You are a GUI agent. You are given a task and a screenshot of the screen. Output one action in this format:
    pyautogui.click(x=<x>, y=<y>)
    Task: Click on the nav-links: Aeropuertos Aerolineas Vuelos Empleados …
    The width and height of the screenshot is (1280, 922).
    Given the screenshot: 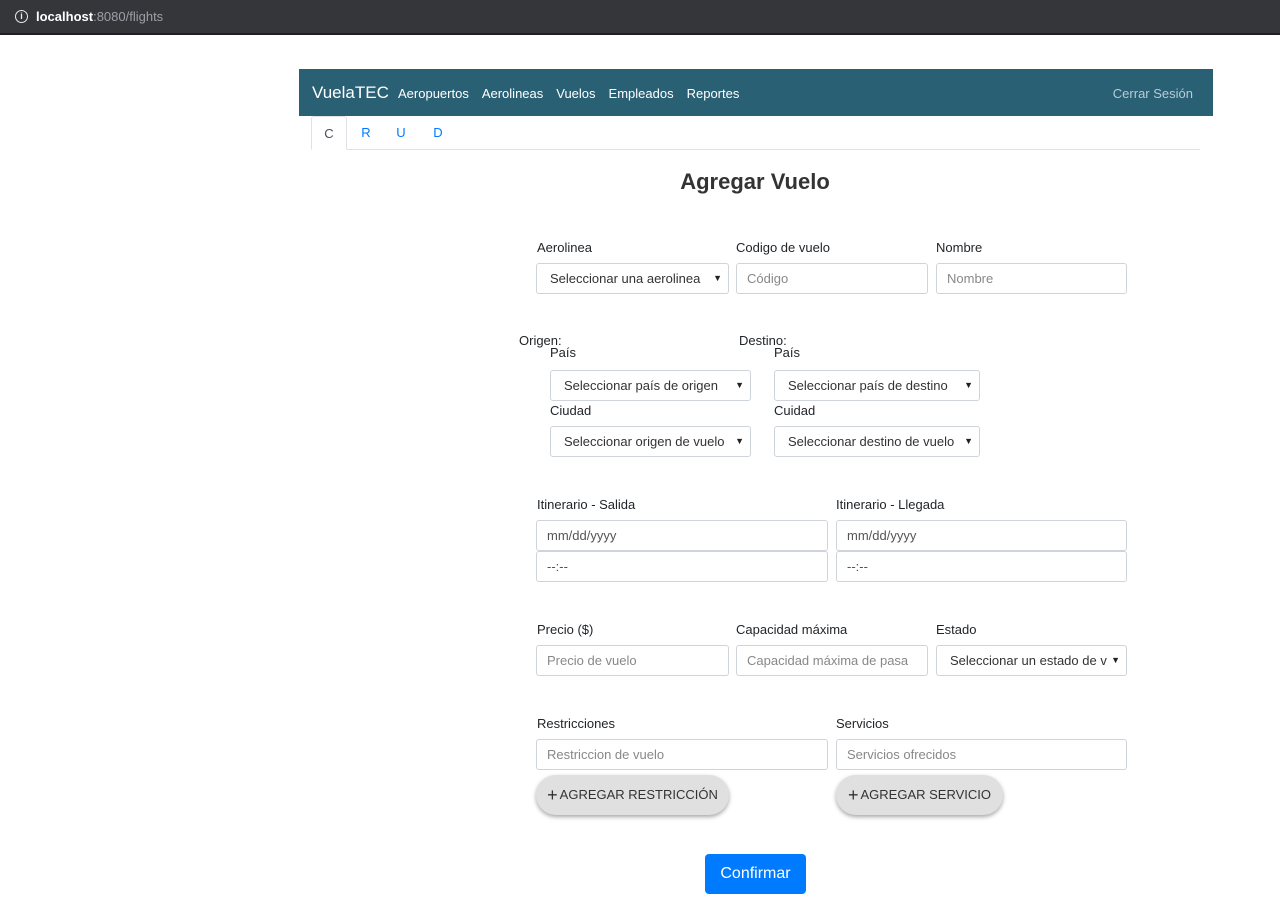 What is the action you would take?
    pyautogui.click(x=568, y=93)
    